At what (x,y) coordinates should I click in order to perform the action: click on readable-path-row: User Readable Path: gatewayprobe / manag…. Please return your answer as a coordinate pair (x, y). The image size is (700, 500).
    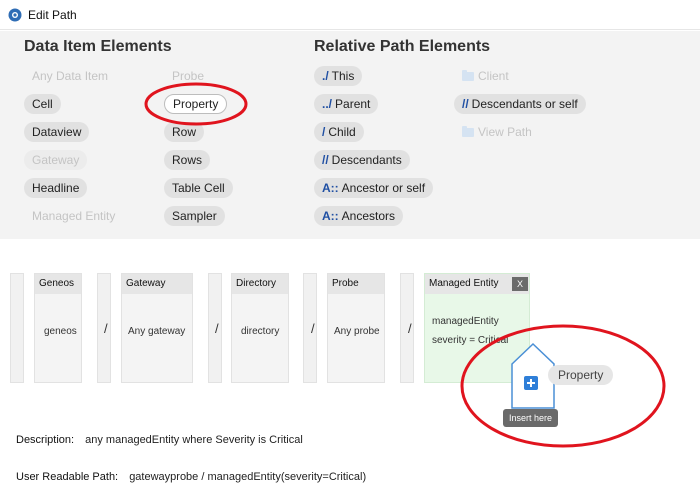
    Looking at the image, I should click on (191, 477).